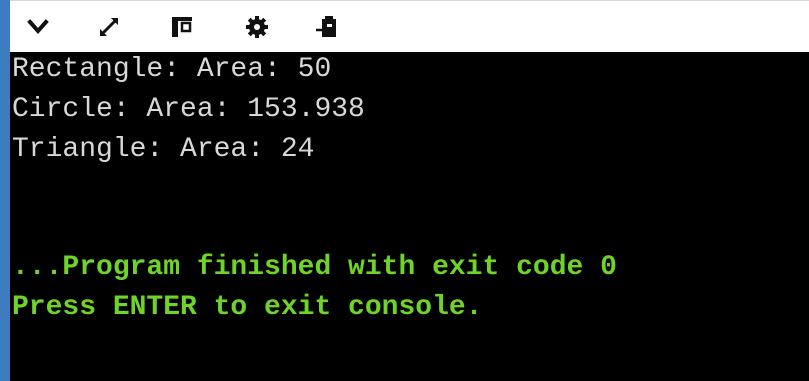  I want to click on gear-icon, so click(257, 27).